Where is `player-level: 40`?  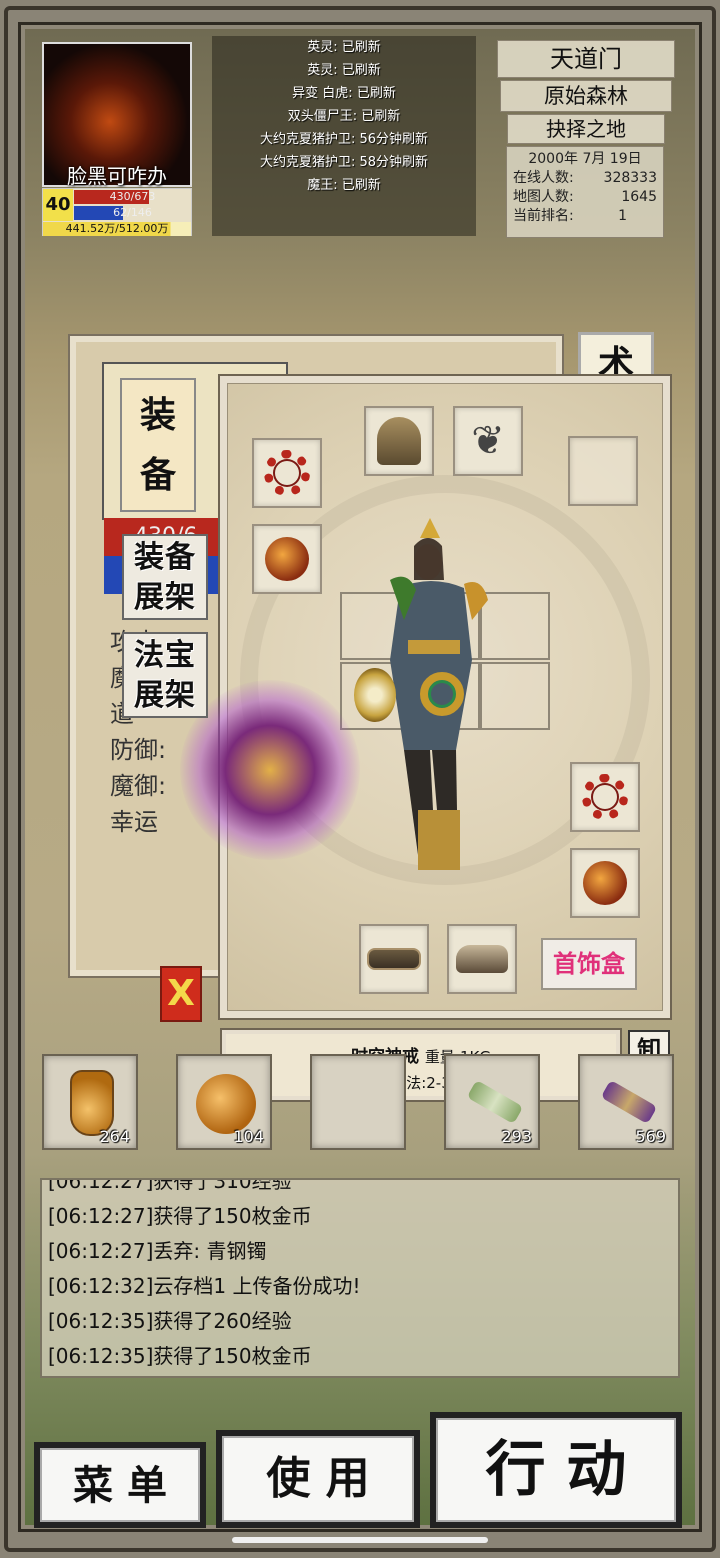
player-level: 40 is located at coordinates (58, 205).